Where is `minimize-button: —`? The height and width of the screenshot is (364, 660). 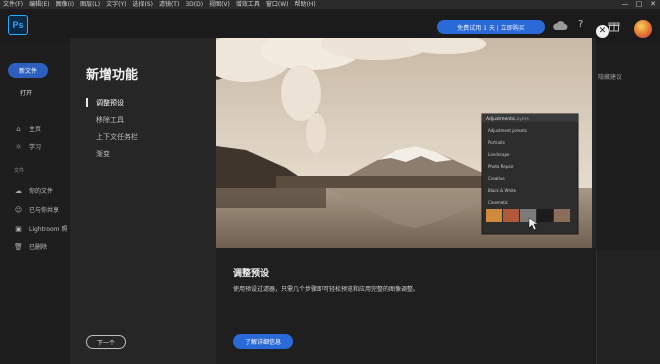
minimize-button: — is located at coordinates (625, 4).